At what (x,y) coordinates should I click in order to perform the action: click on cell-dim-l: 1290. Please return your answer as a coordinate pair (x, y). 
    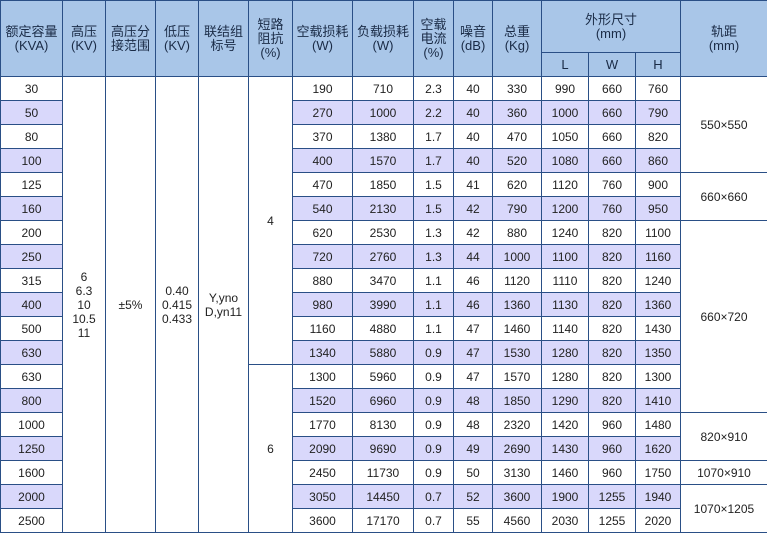
    Looking at the image, I should click on (565, 400).